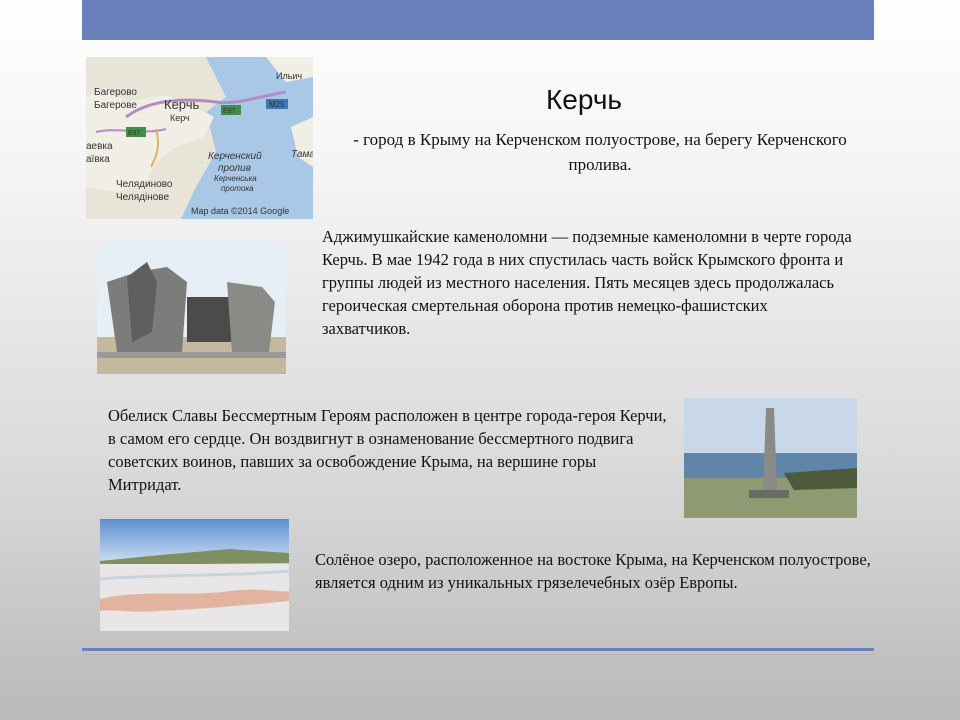 The image size is (960, 720). I want to click on map-credit: Map data ©2014 Google, so click(240, 211).